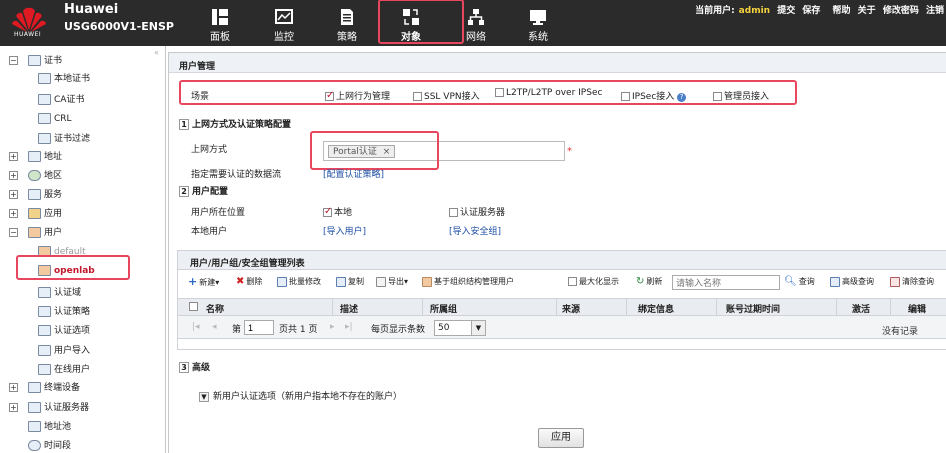 The height and width of the screenshot is (453, 946). Describe the element at coordinates (867, 11) in the screenshot. I see `link-about: 关于` at that location.